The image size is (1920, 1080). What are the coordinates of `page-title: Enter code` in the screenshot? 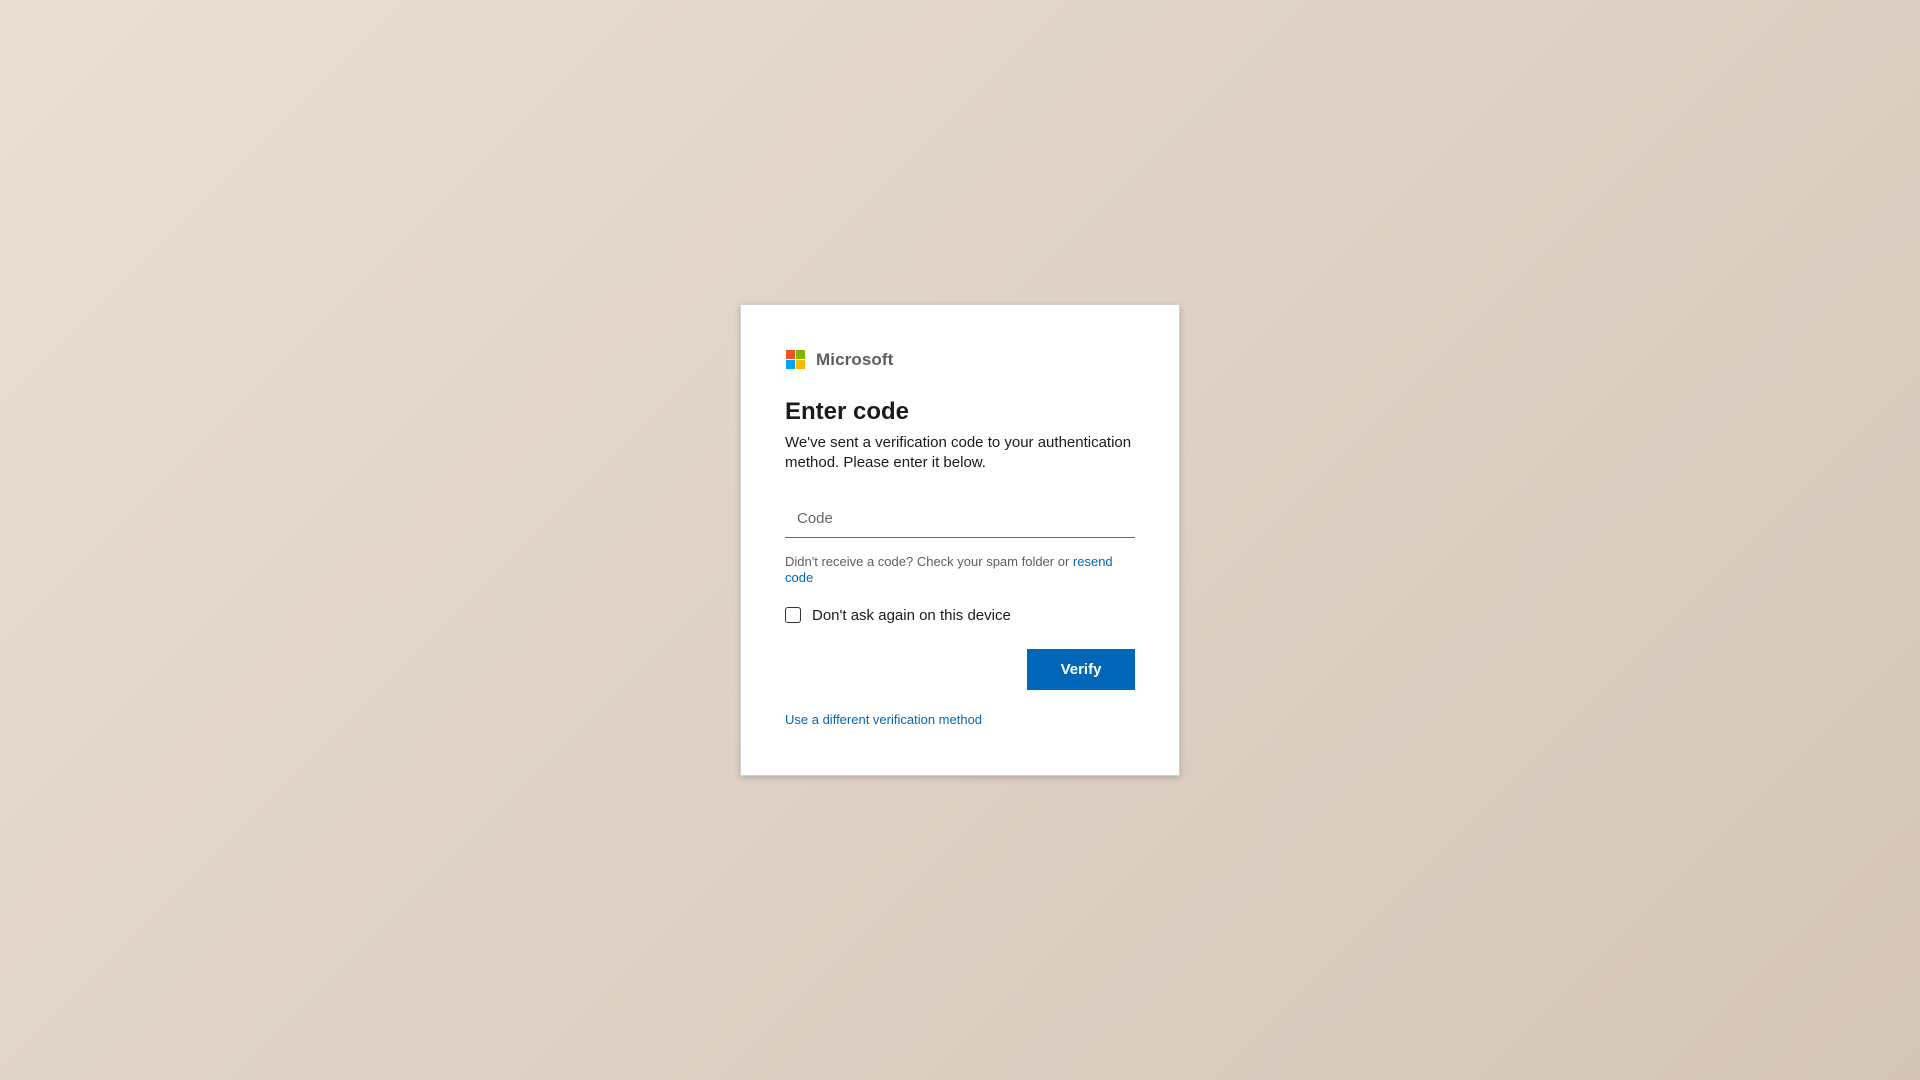 It's located at (847, 411).